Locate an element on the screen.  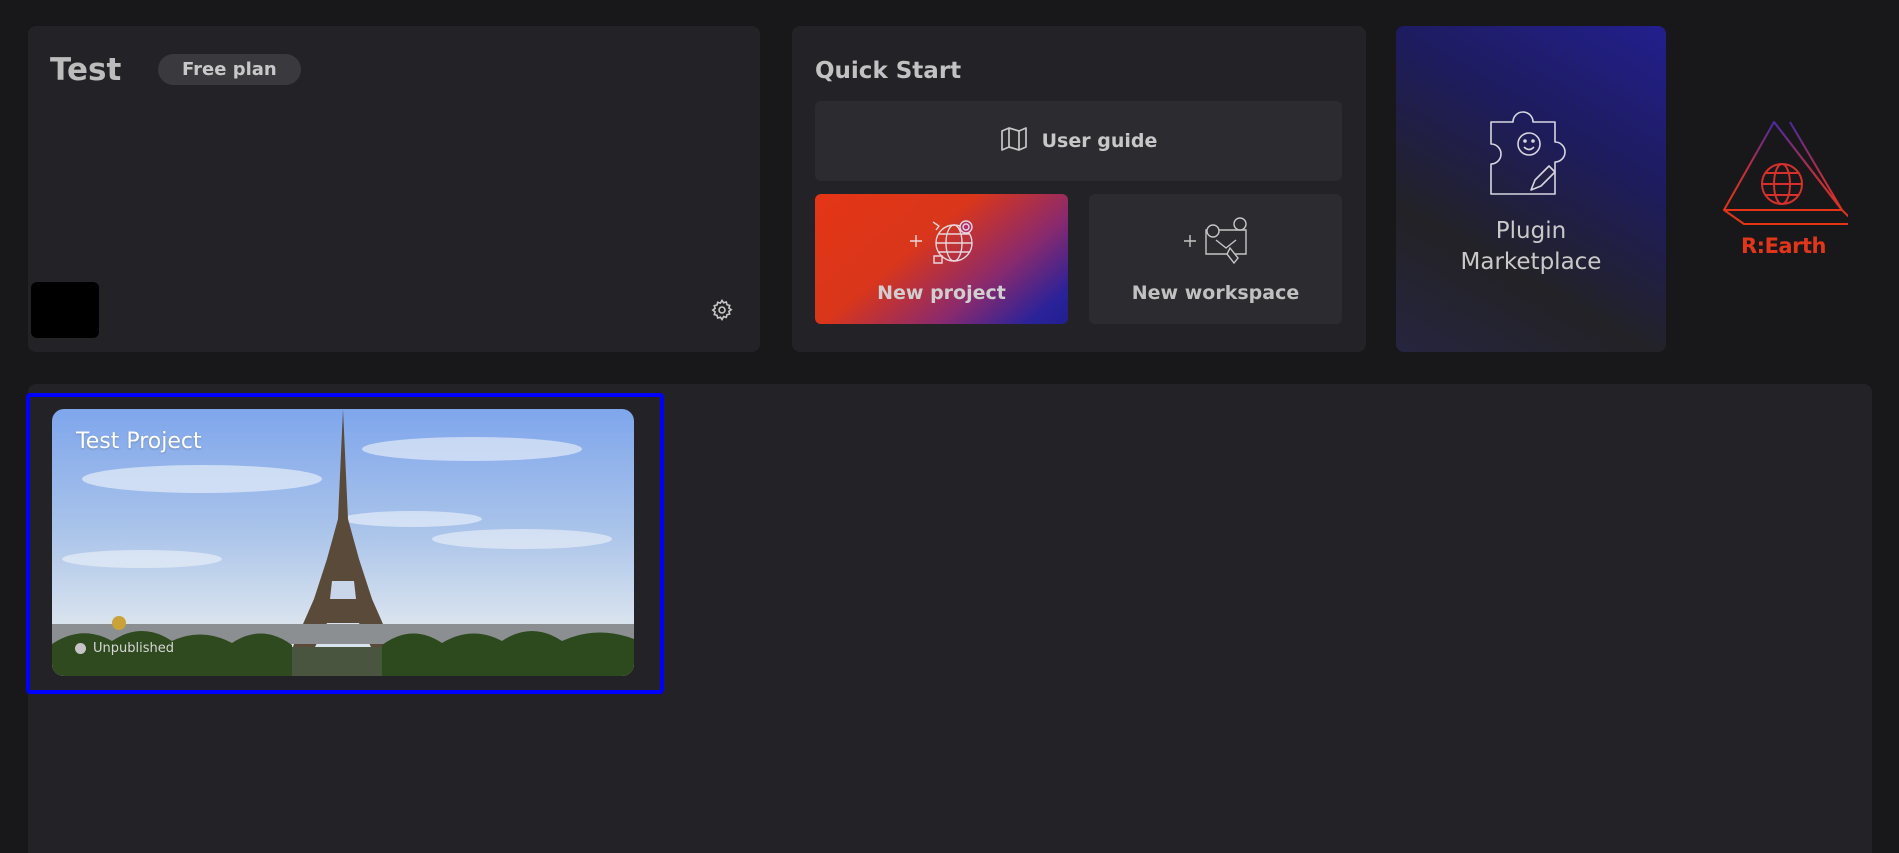
new-workspace-label: New workspace is located at coordinates (1215, 293).